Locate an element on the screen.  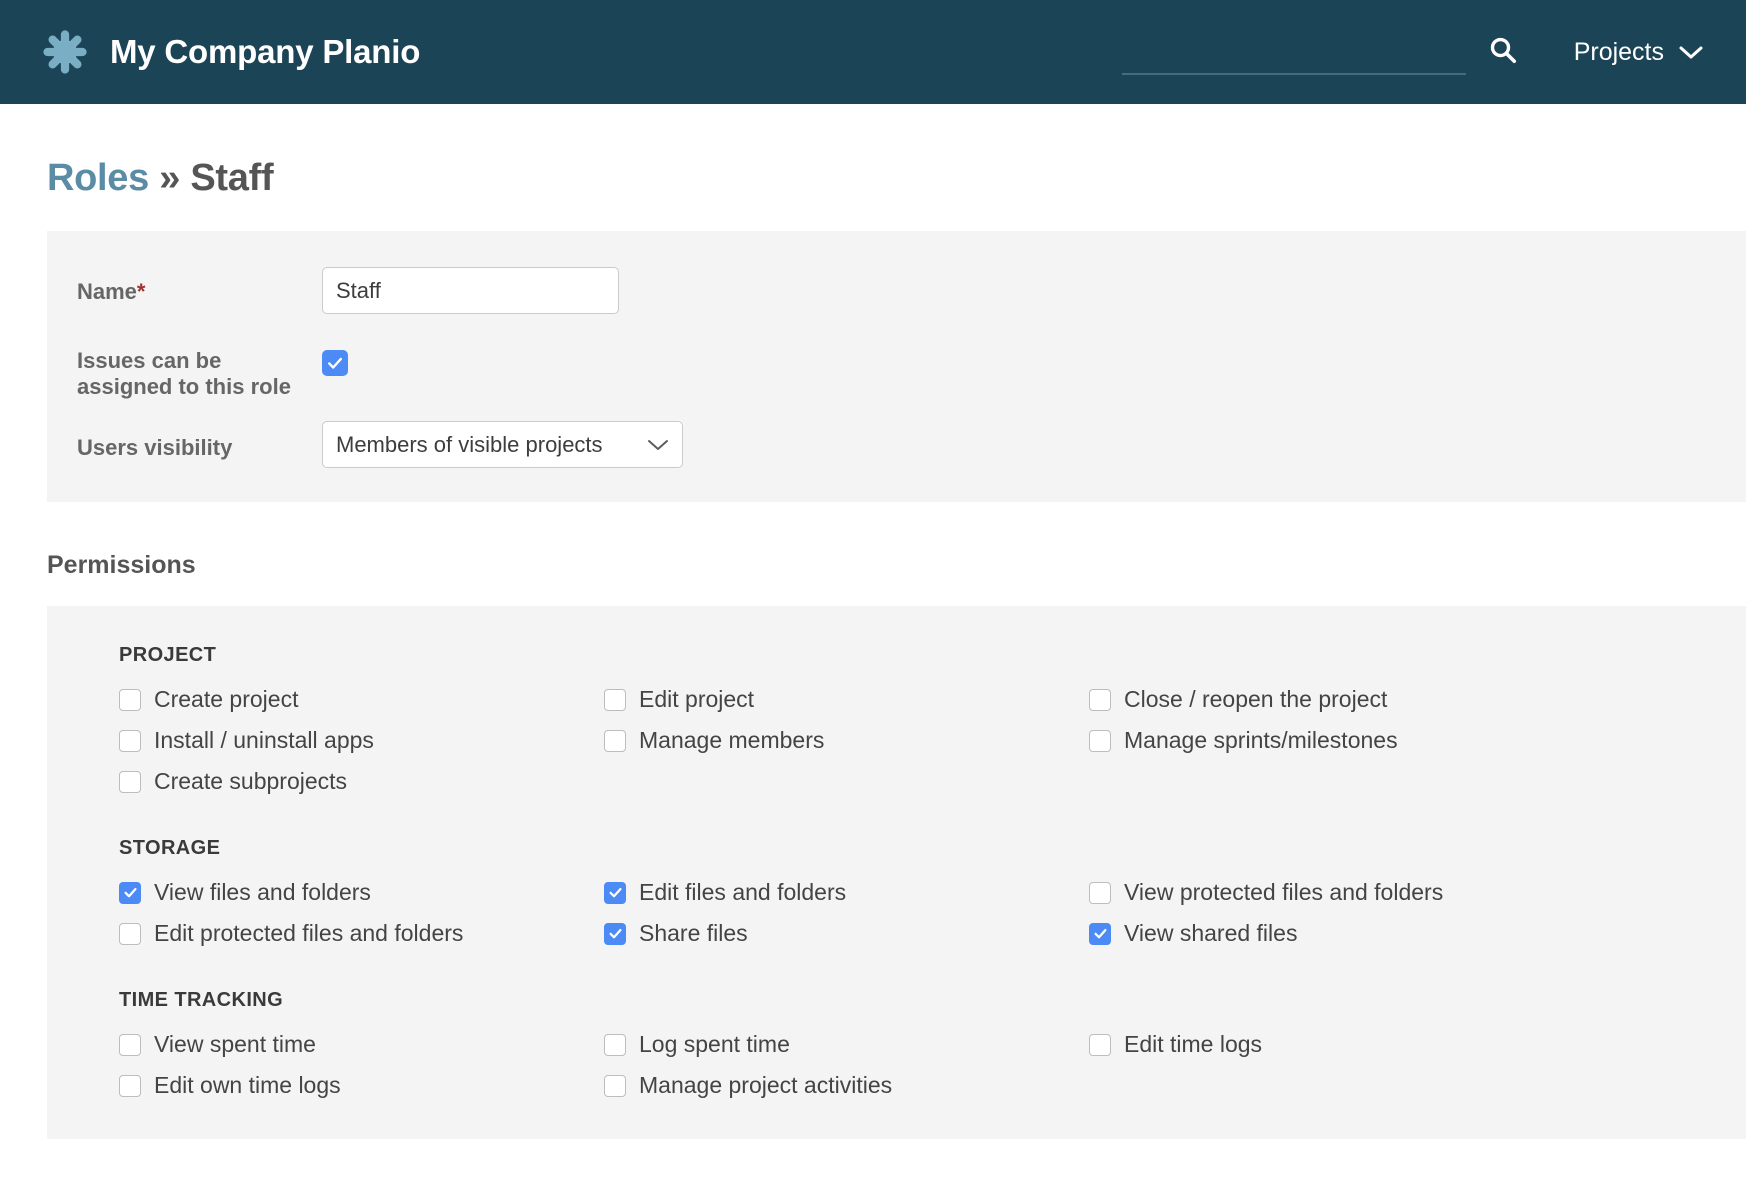
projects-menu: Projects is located at coordinates (1639, 52).